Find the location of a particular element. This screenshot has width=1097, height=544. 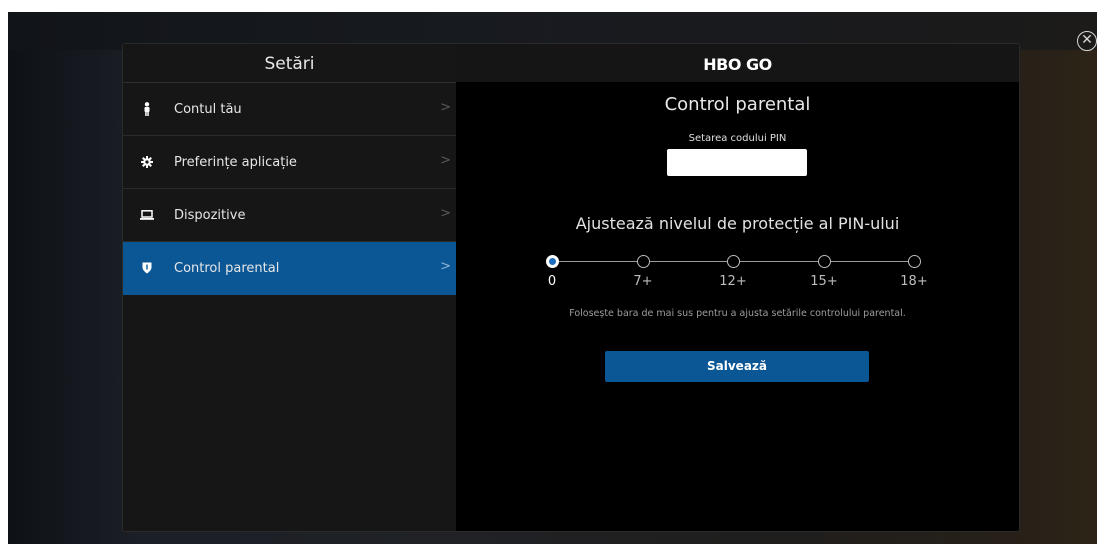

sidebar-item-preferences: Preferințe aplicație > is located at coordinates (289, 162).